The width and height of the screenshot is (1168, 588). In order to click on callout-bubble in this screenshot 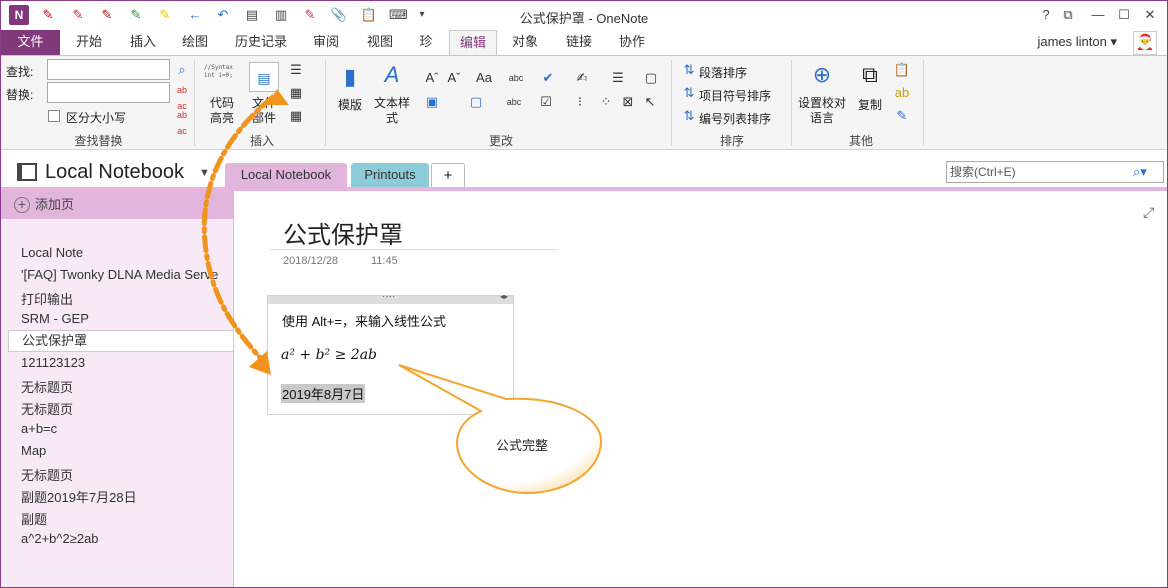, I will do `click(500, 429)`.